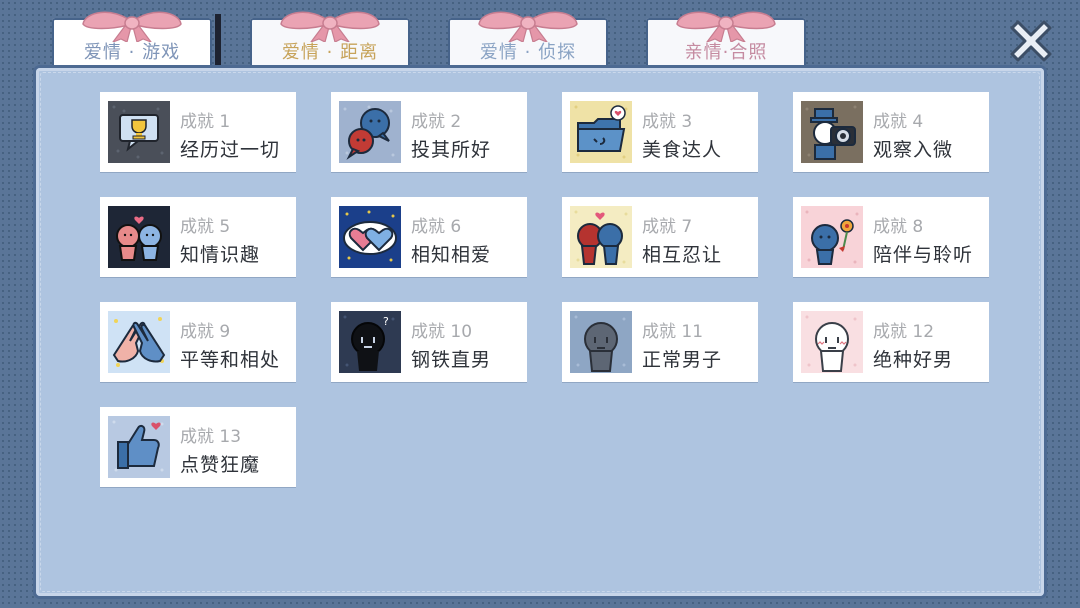 This screenshot has height=608, width=1080. What do you see at coordinates (436, 227) in the screenshot?
I see `achievement-number: 成就 6` at bounding box center [436, 227].